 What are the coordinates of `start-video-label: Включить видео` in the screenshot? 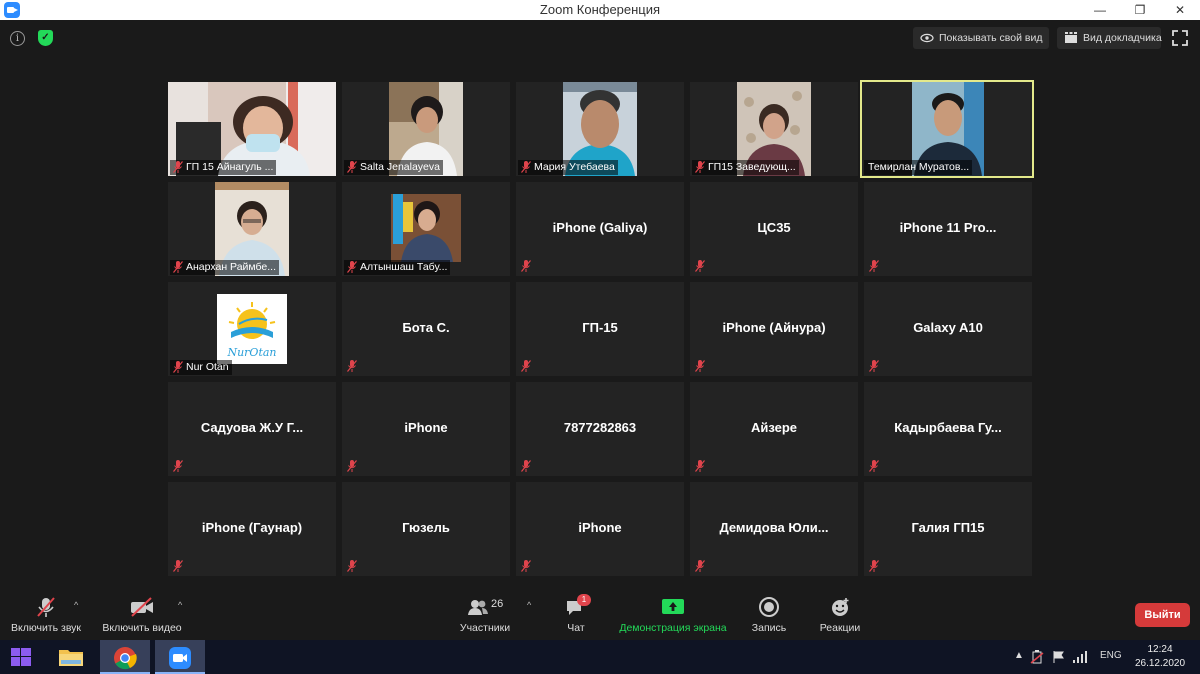 It's located at (142, 628).